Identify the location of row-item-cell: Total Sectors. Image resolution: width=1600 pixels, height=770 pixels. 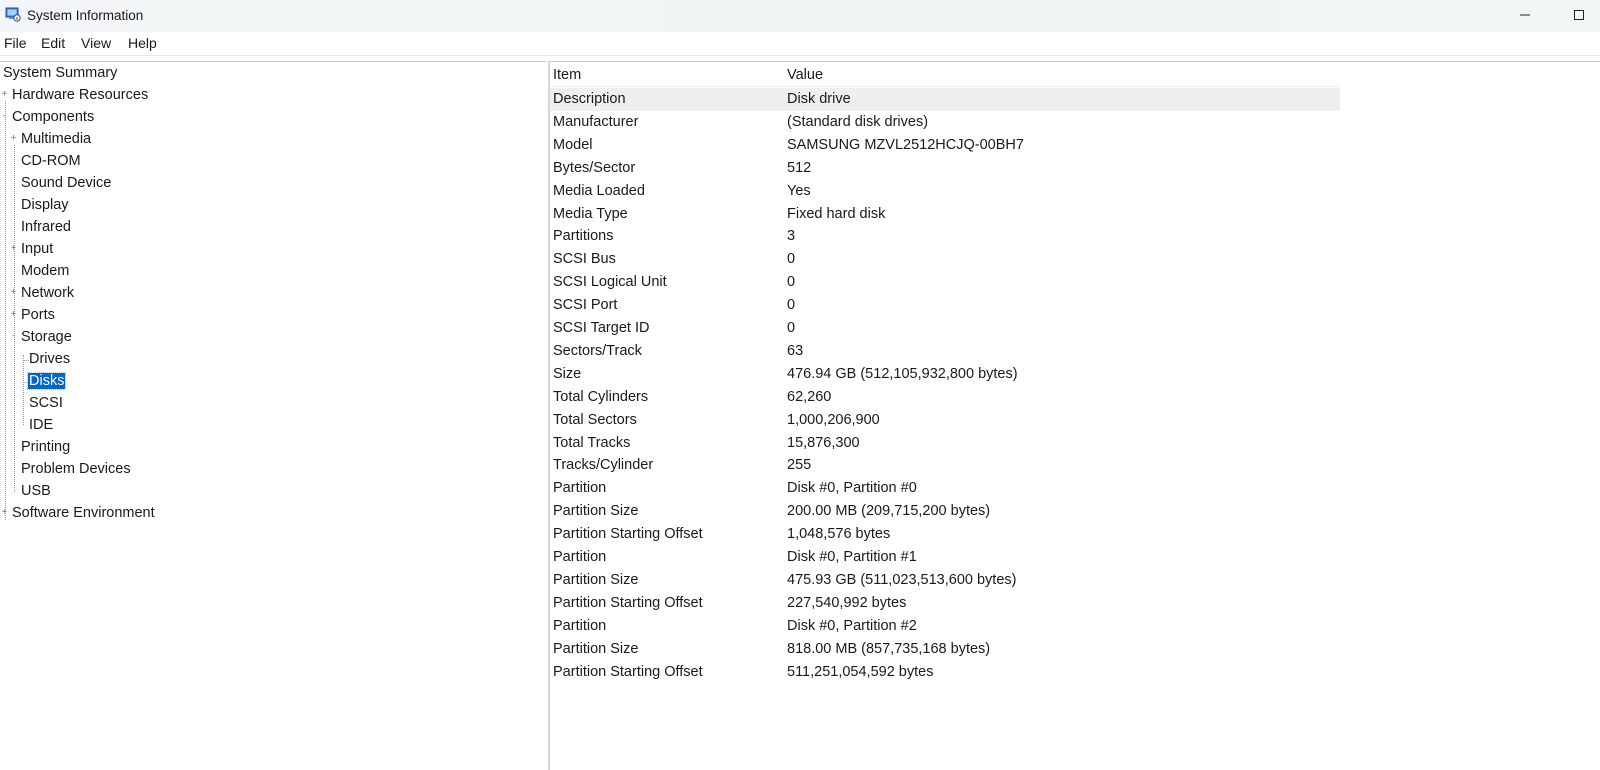
(595, 419).